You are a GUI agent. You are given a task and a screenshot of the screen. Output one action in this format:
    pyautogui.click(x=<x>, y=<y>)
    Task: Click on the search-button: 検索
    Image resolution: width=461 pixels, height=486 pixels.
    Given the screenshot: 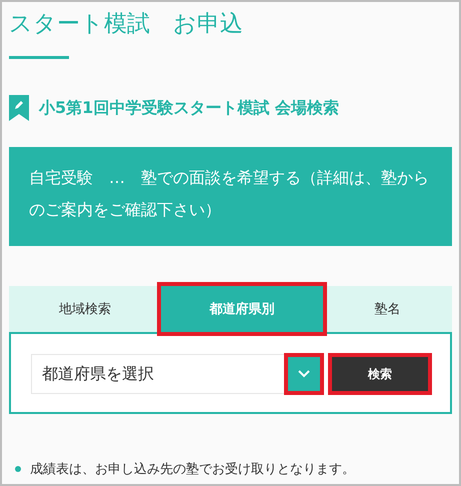 What is the action you would take?
    pyautogui.click(x=380, y=374)
    